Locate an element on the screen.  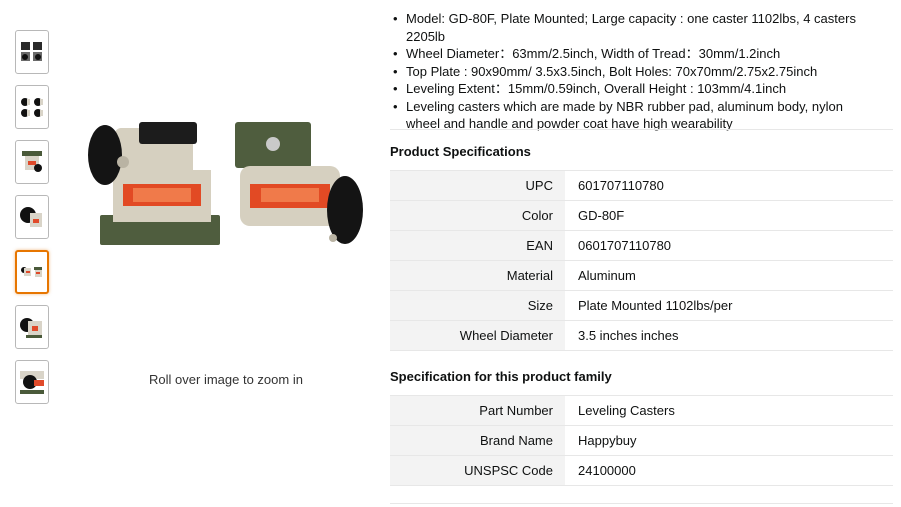
product-specifications-heading: Product Specifications is located at coordinates (460, 151).